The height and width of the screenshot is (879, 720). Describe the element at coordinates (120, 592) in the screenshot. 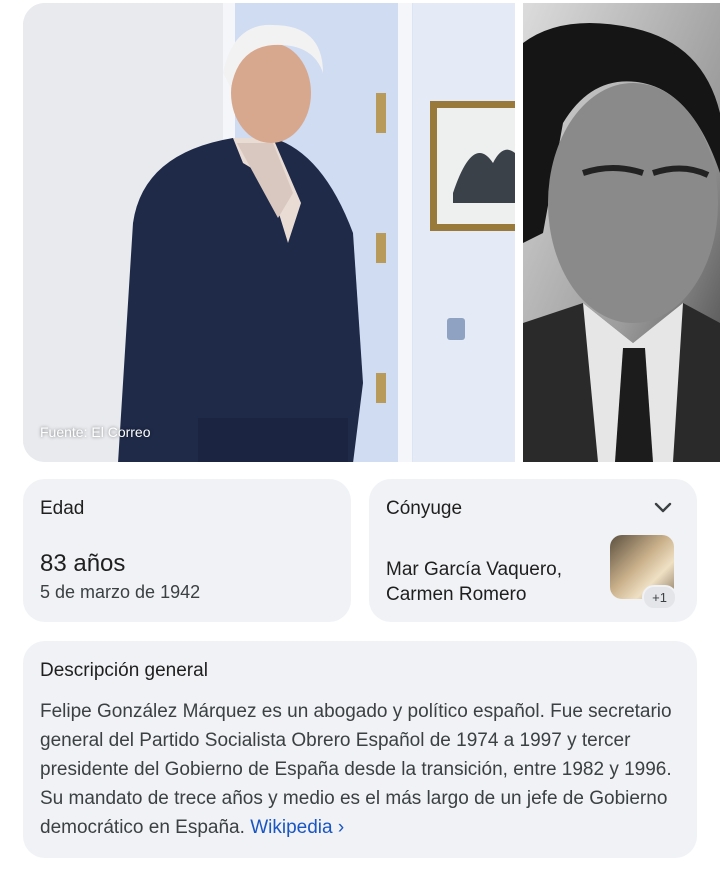

I see `birth-date: 5 de marzo de 1942` at that location.